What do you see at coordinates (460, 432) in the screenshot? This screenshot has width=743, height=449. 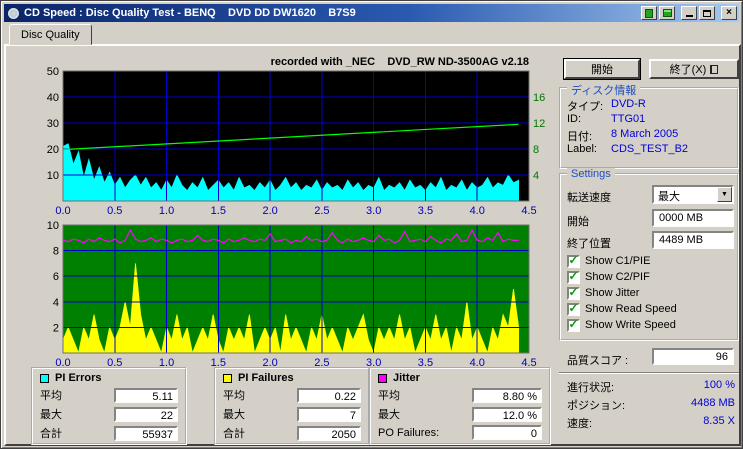 I see `legend-row: PO Failures: 0` at bounding box center [460, 432].